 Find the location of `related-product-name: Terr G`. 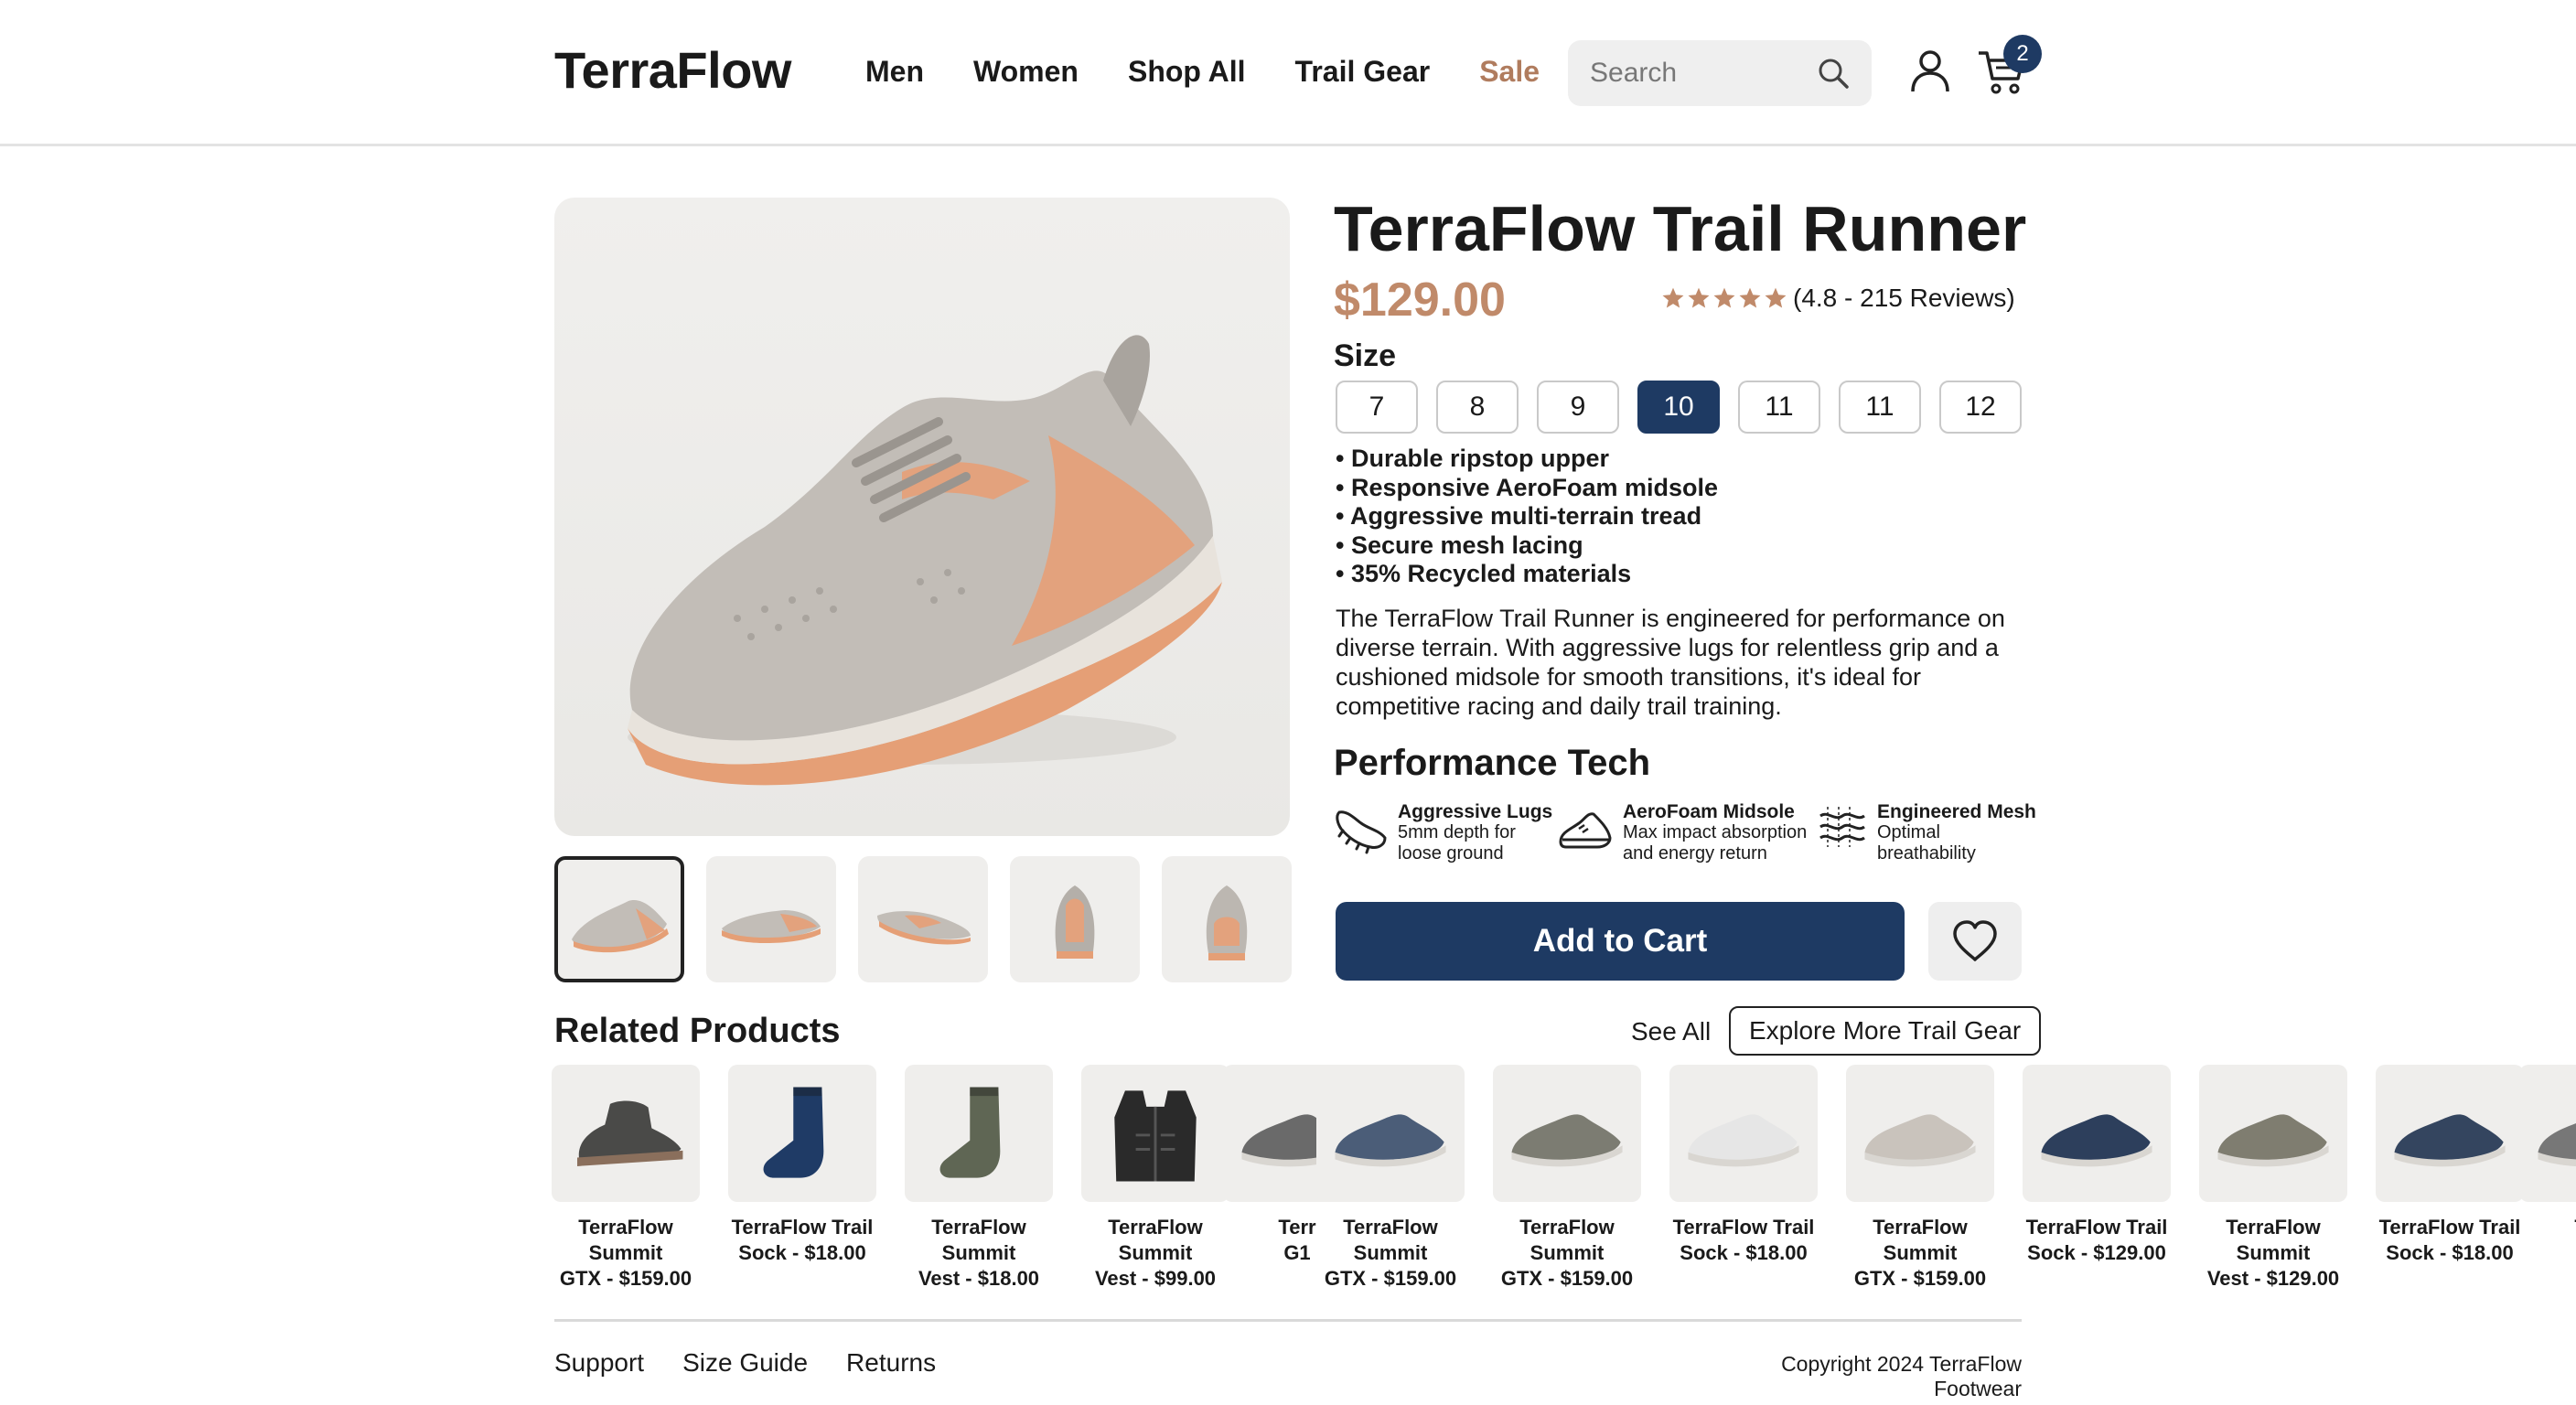

related-product-name: Terr G is located at coordinates (2541, 1240).